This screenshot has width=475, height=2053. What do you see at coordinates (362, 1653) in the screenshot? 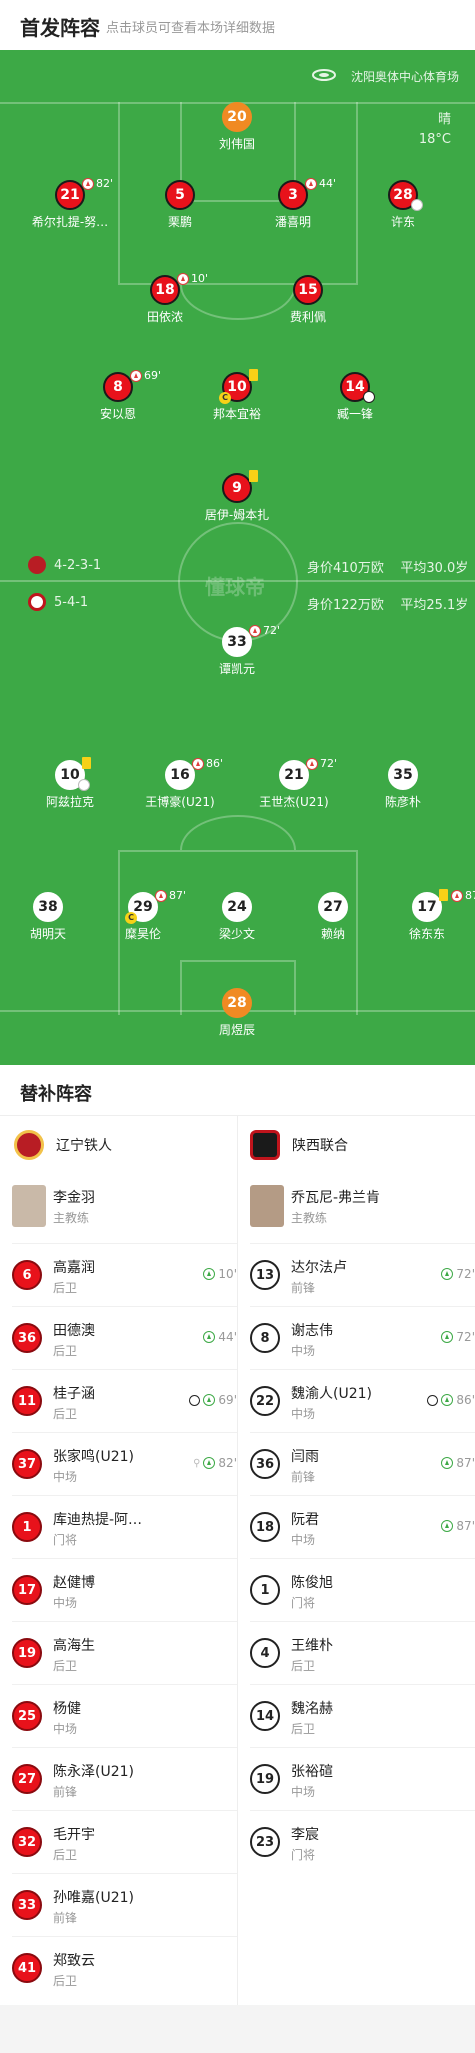
I see `away-sub-row: 4 王维朴 后卫` at bounding box center [362, 1653].